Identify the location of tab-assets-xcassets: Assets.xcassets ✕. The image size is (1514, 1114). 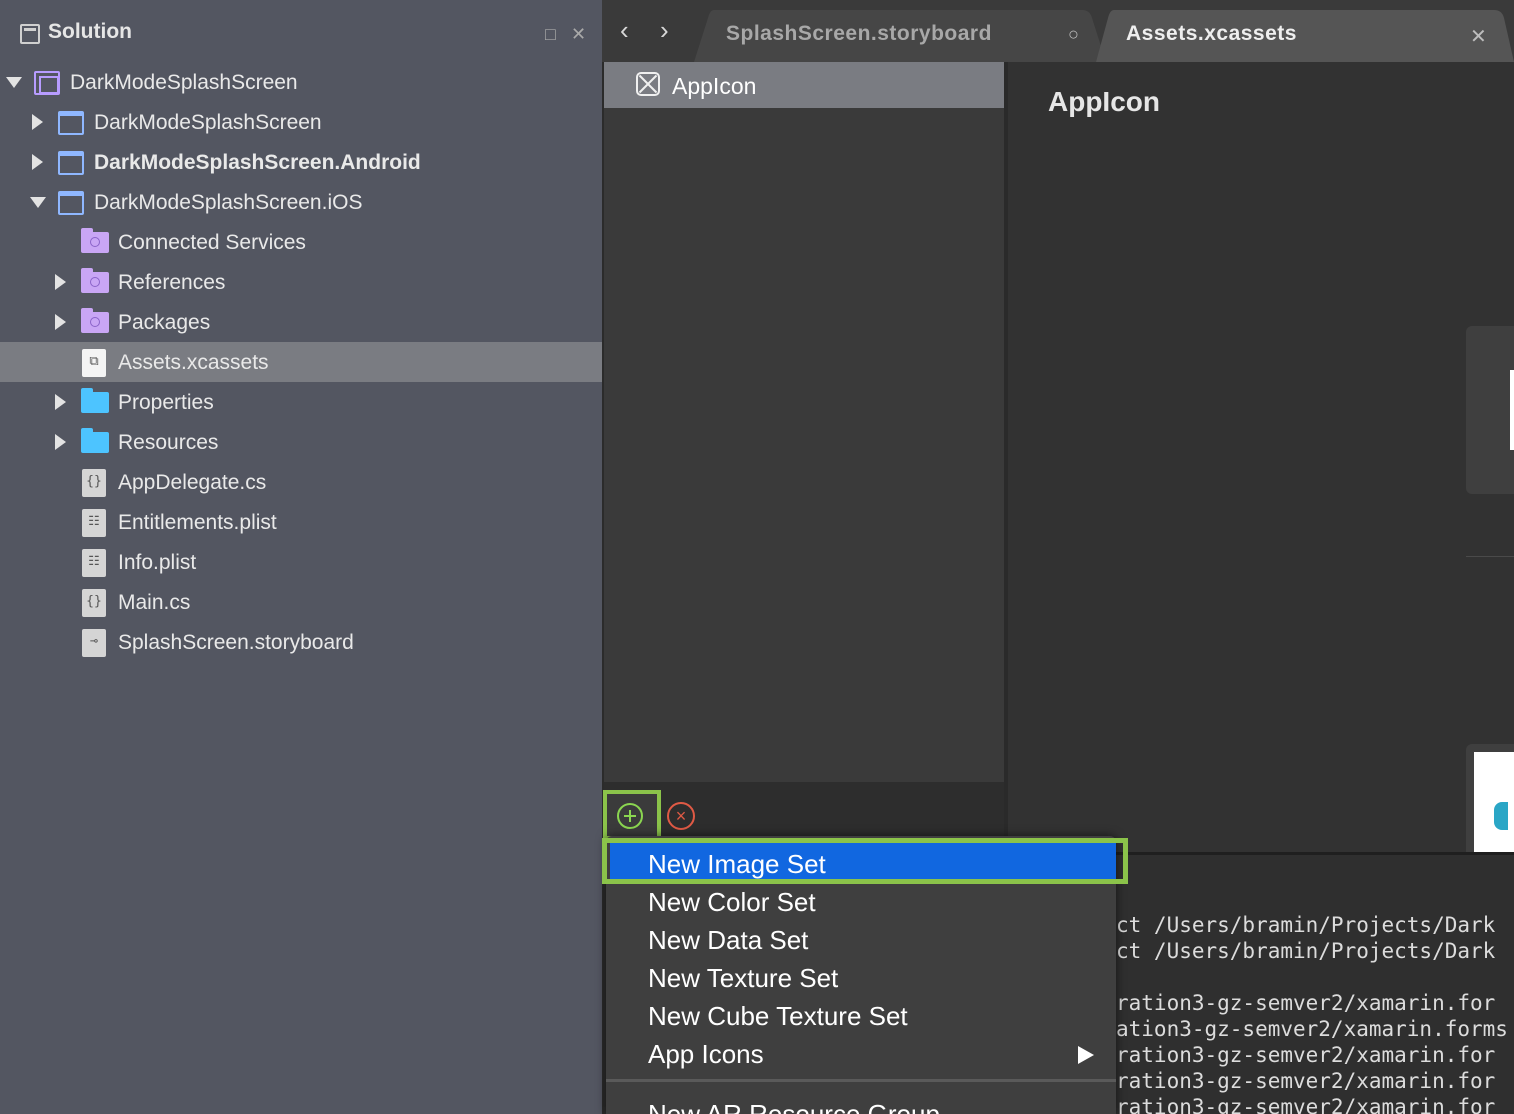
(1309, 36).